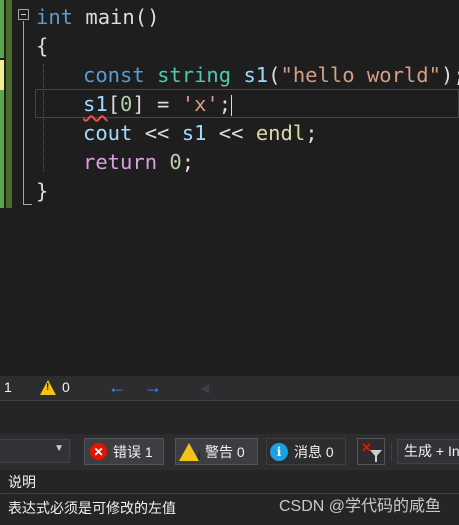 The image size is (459, 525). Describe the element at coordinates (204, 388) in the screenshot. I see `scroll-left-icon: ◀` at that location.